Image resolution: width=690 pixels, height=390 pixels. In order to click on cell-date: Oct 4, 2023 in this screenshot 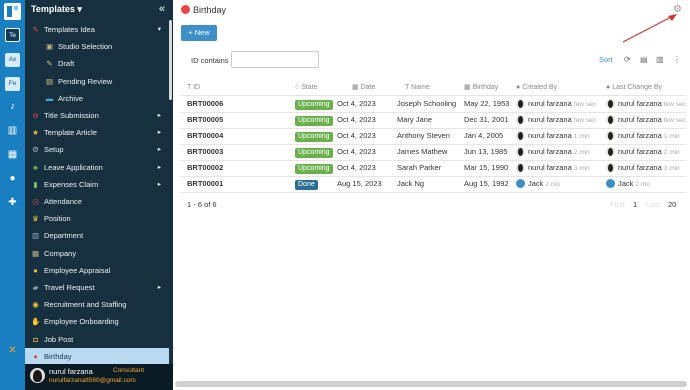, I will do `click(356, 119)`.